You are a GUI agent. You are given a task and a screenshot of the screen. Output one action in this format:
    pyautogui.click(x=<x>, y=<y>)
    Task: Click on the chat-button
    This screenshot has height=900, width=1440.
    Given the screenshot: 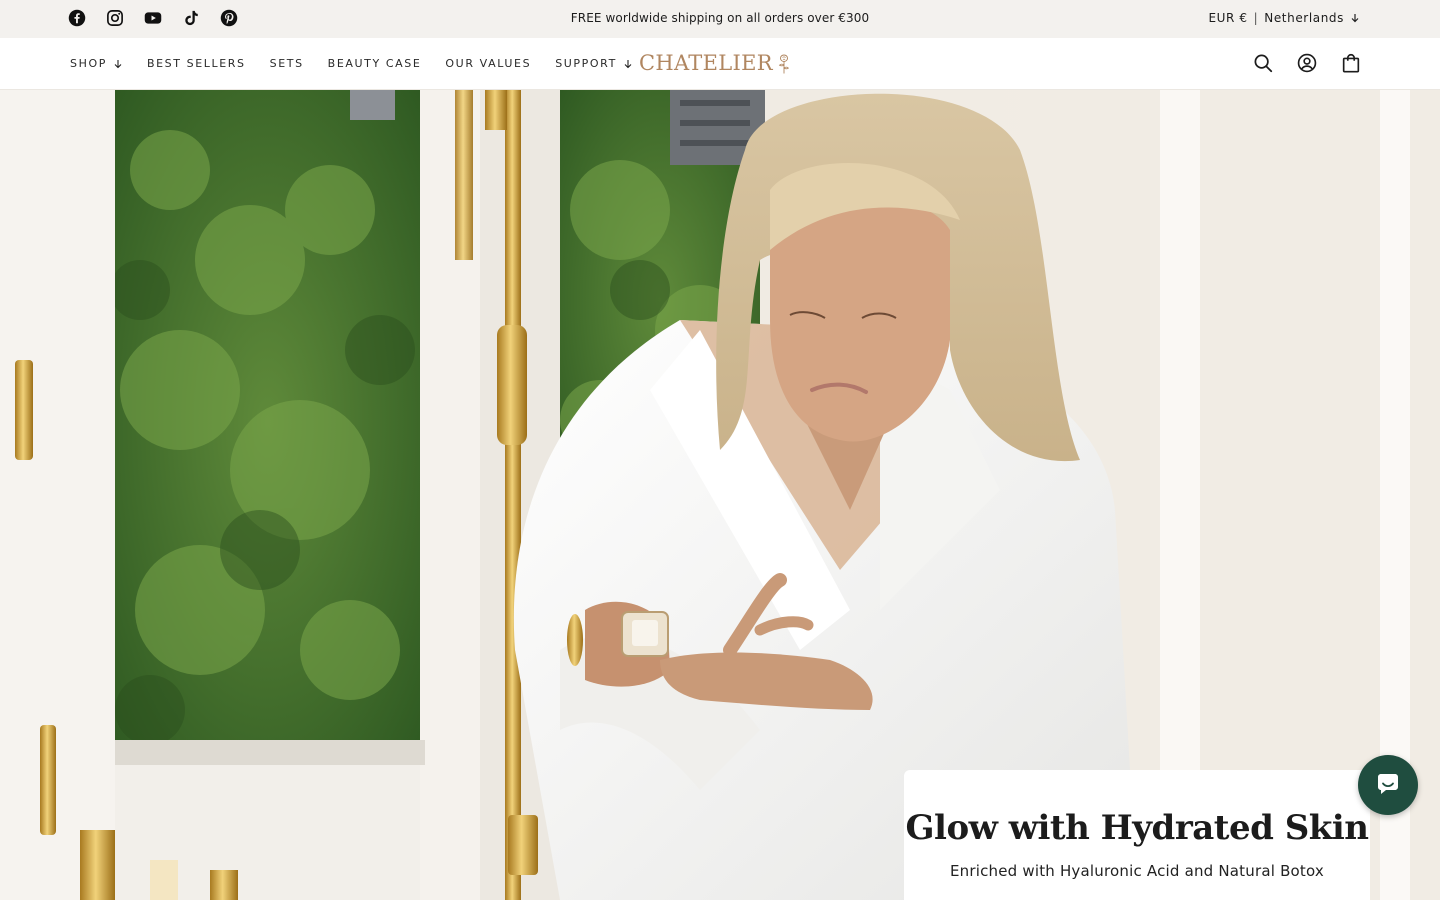 What is the action you would take?
    pyautogui.click(x=1388, y=785)
    